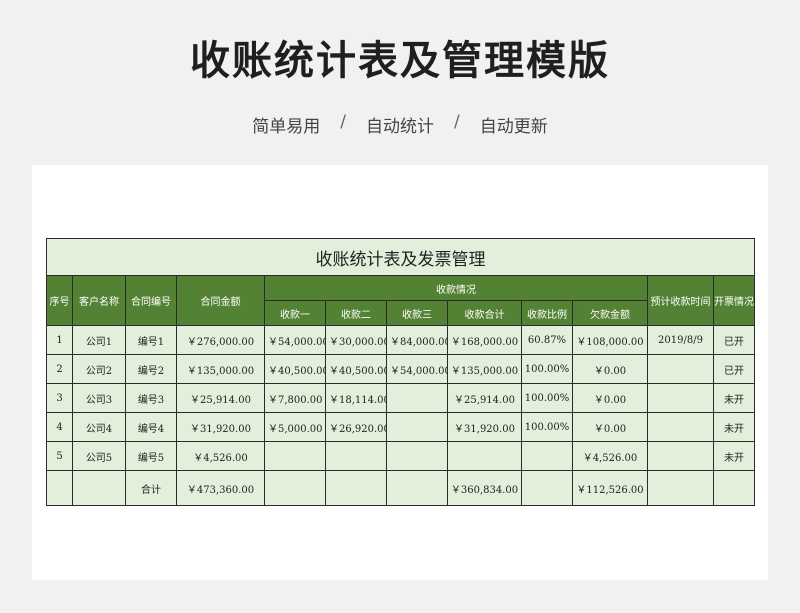 The image size is (800, 613). I want to click on cell-client: 公司5, so click(99, 456).